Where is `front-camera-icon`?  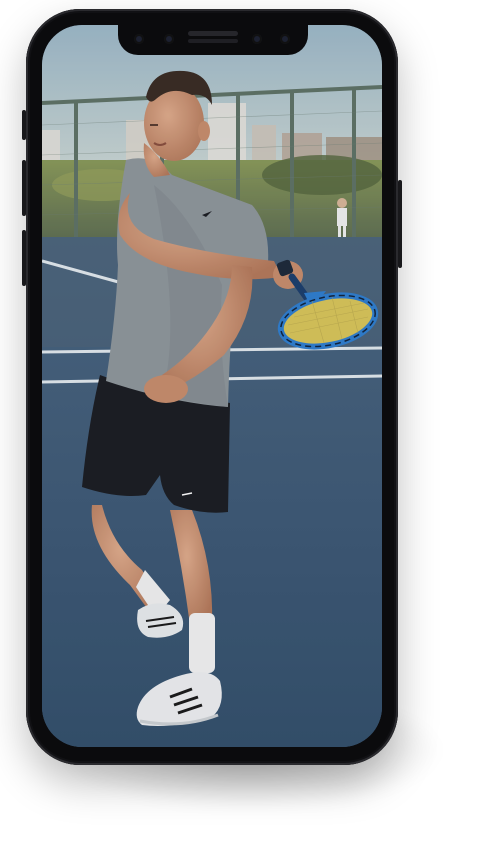 front-camera-icon is located at coordinates (285, 39).